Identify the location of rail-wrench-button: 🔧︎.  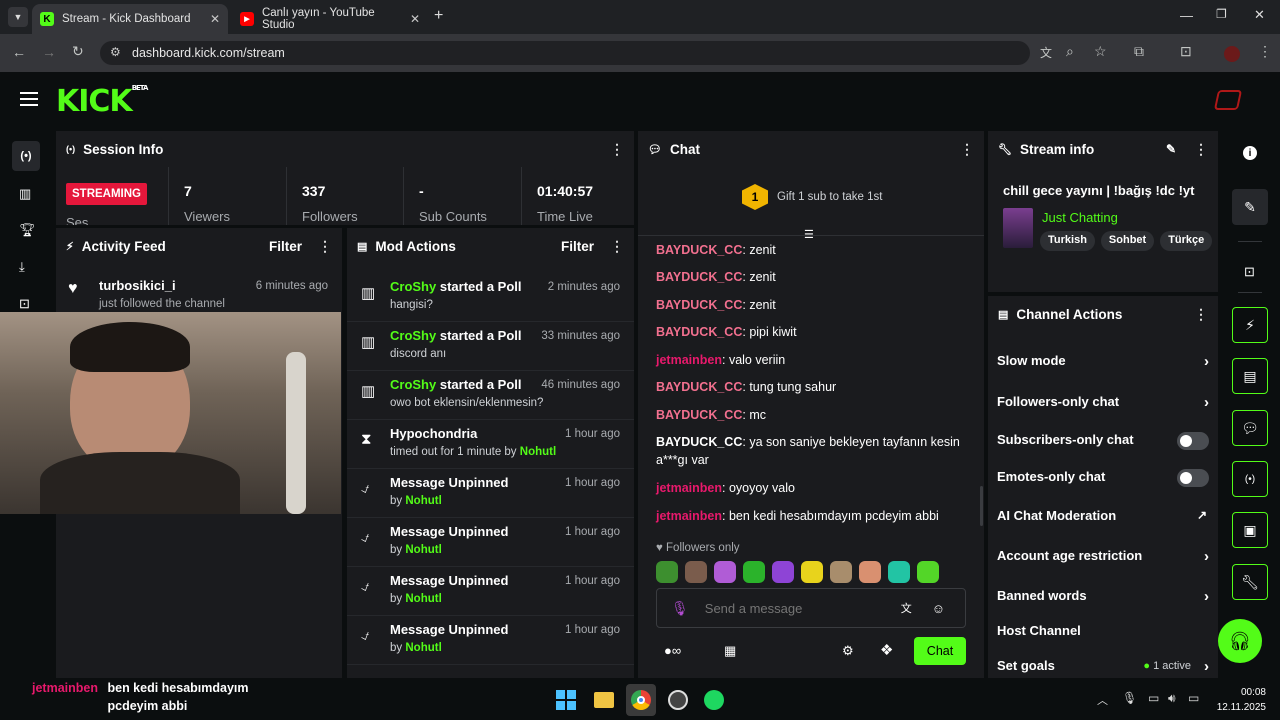
(1250, 582).